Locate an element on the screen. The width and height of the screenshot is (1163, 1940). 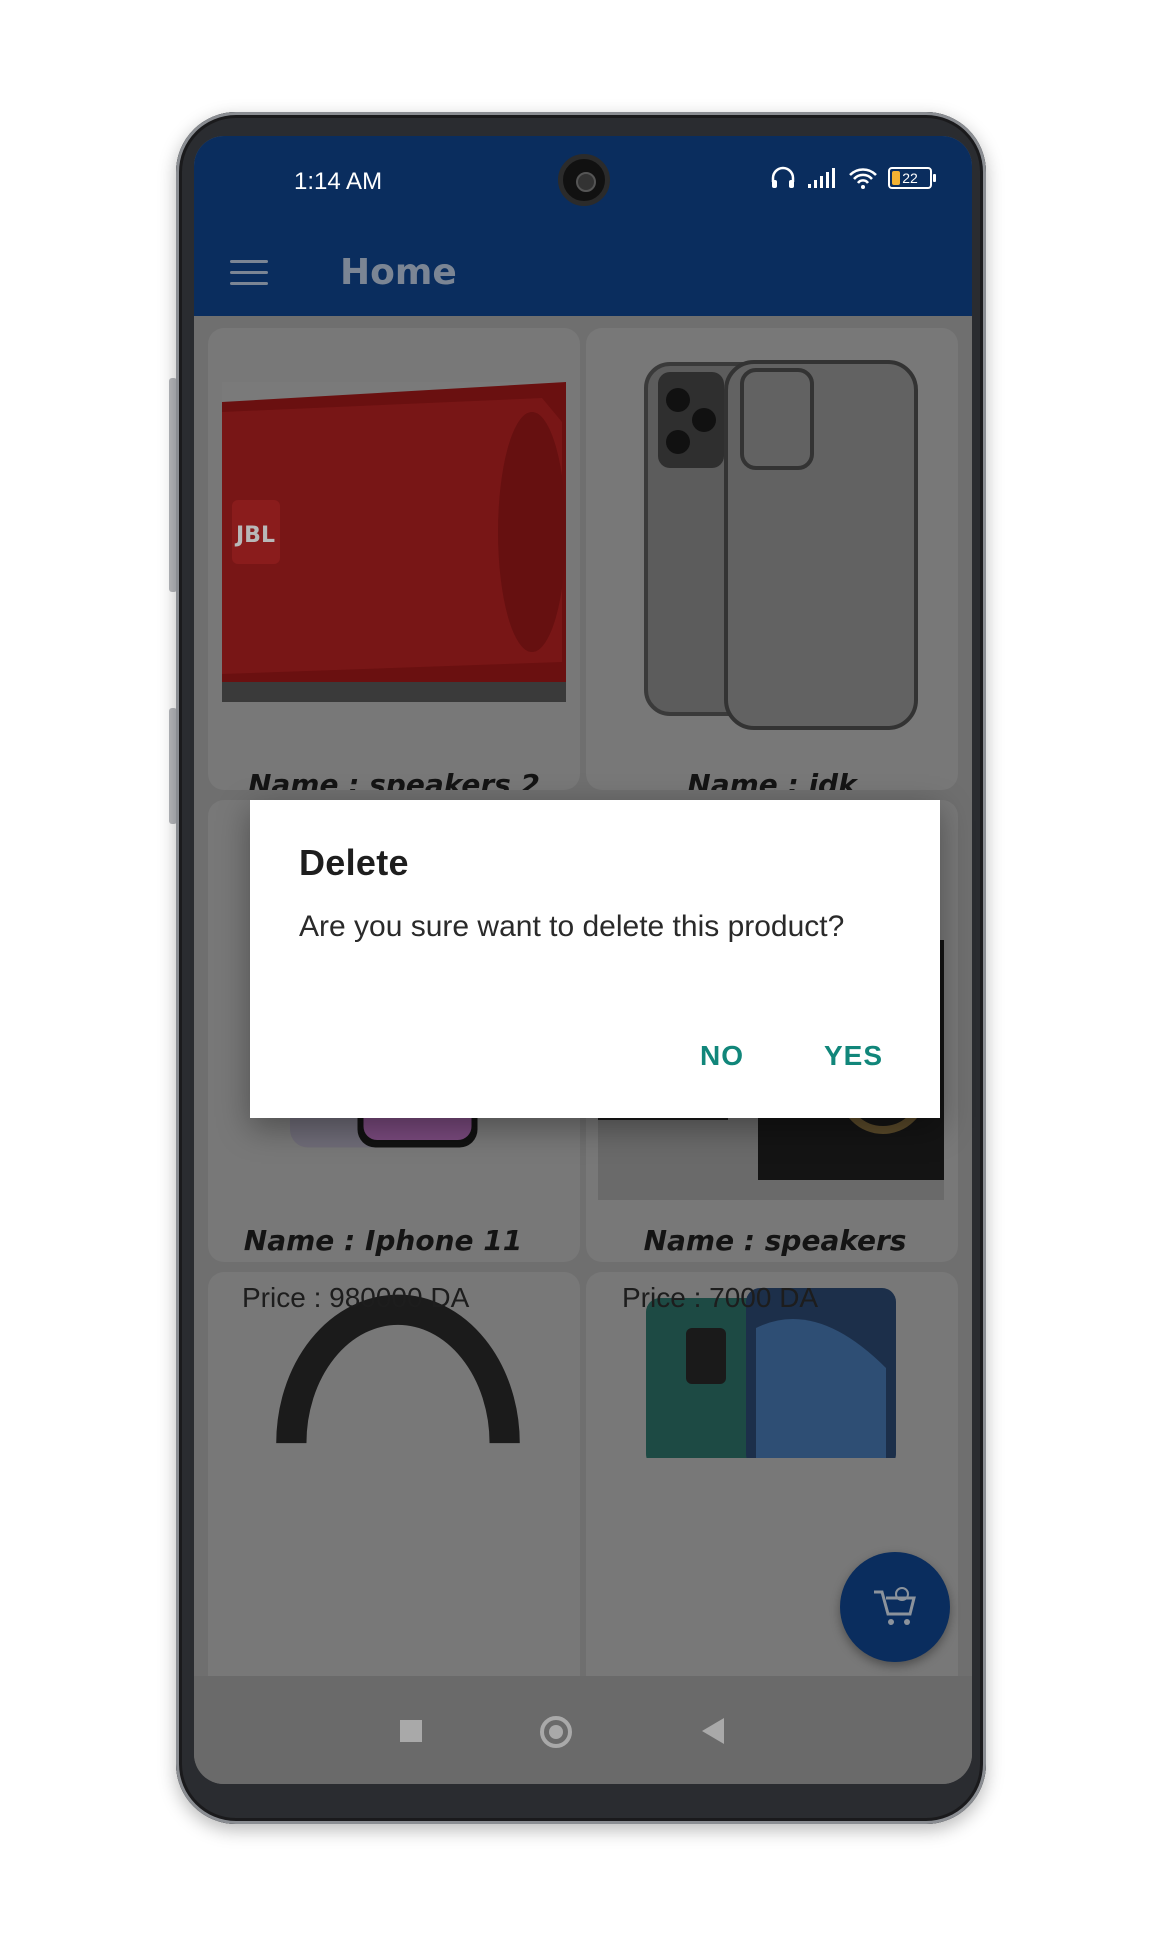
product-price: Price : 7000 DA is located at coordinates (720, 1297).